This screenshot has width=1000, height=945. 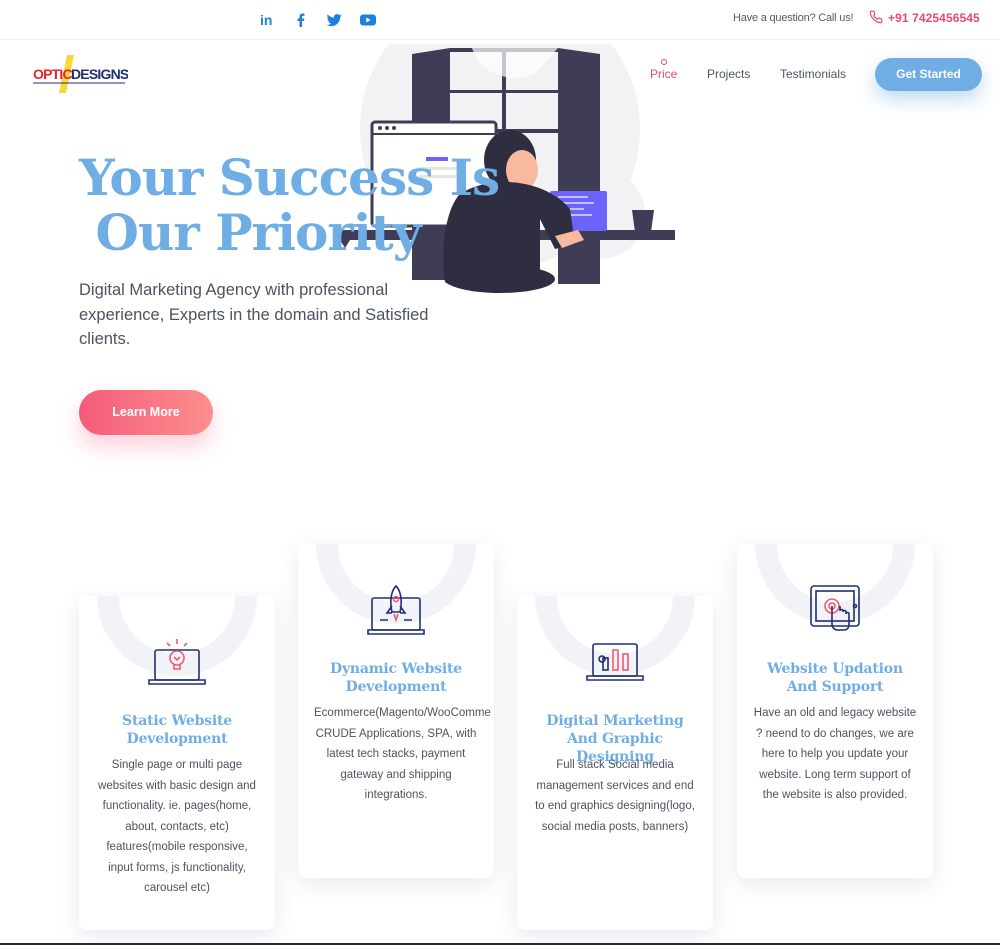 What do you see at coordinates (177, 664) in the screenshot?
I see `lightbulb-laptop-icon` at bounding box center [177, 664].